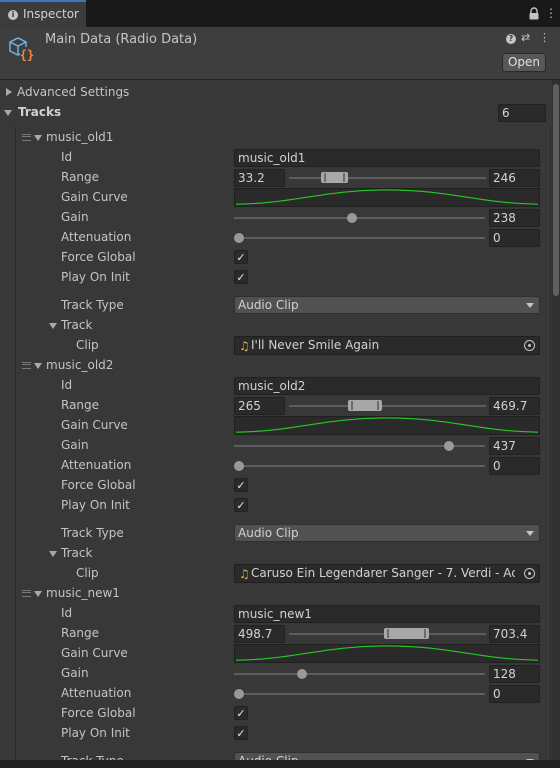  I want to click on gain-row: Gain 437, so click(276, 446).